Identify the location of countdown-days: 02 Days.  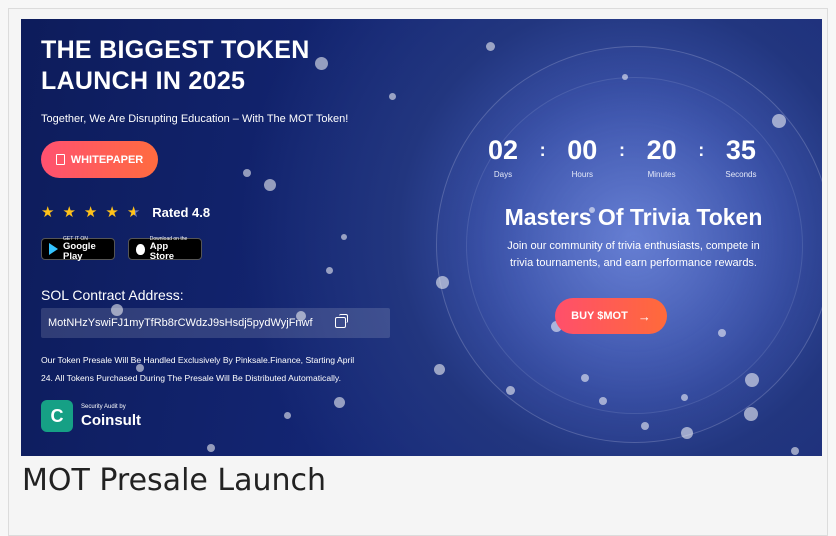
(503, 157).